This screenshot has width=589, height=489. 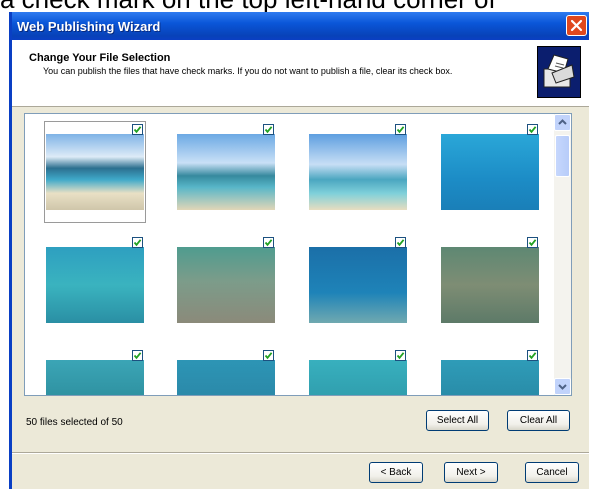 What do you see at coordinates (457, 420) in the screenshot?
I see `select-all-button: Select All` at bounding box center [457, 420].